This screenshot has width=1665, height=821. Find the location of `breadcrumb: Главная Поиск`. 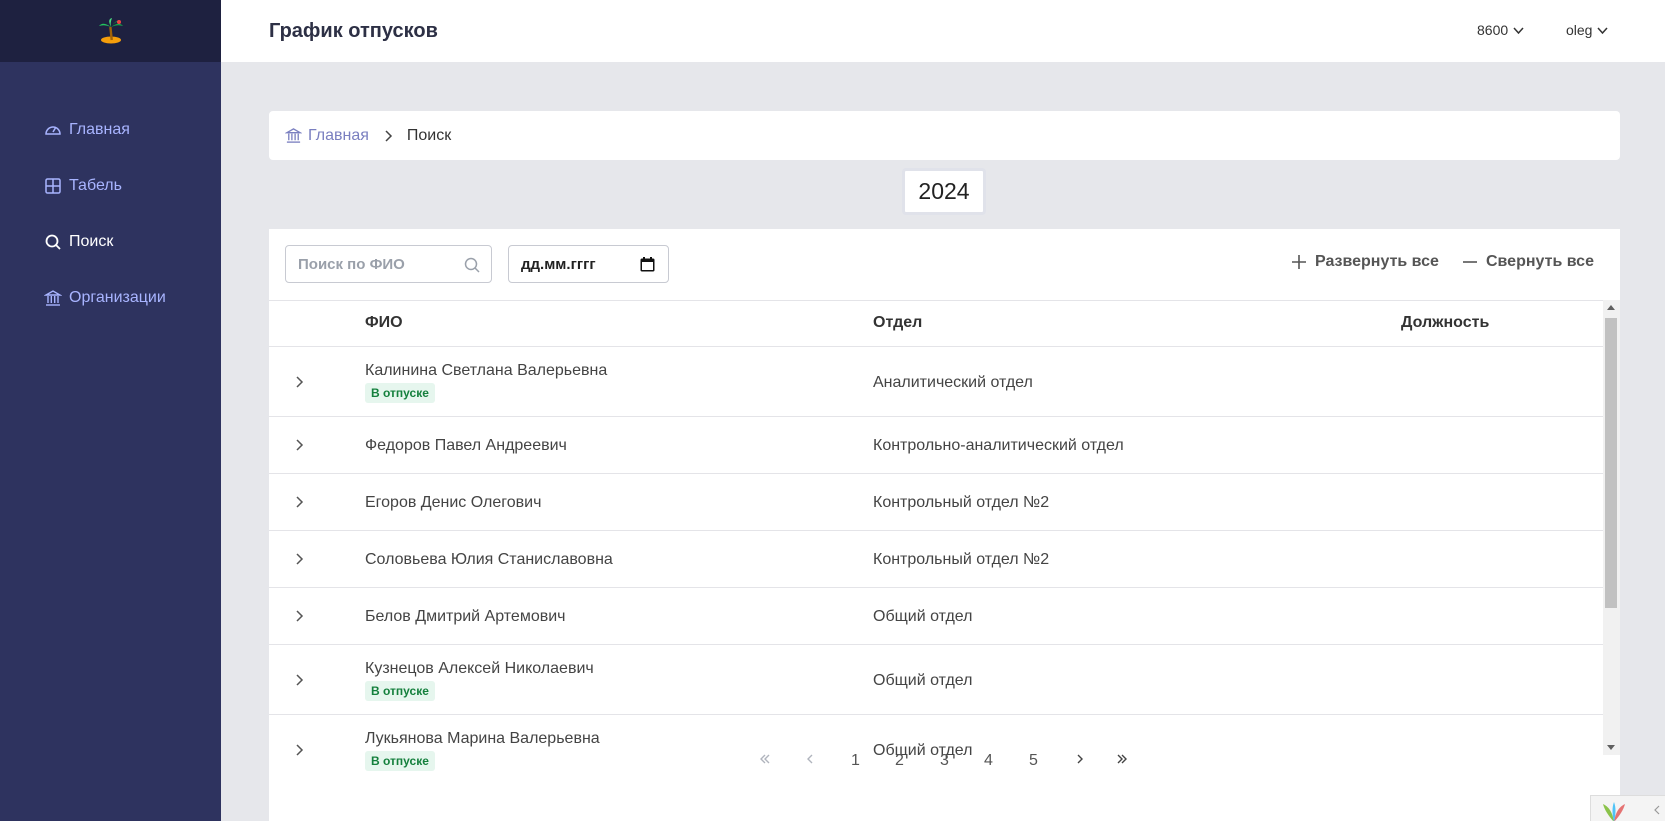

breadcrumb: Главная Поиск is located at coordinates (944, 135).